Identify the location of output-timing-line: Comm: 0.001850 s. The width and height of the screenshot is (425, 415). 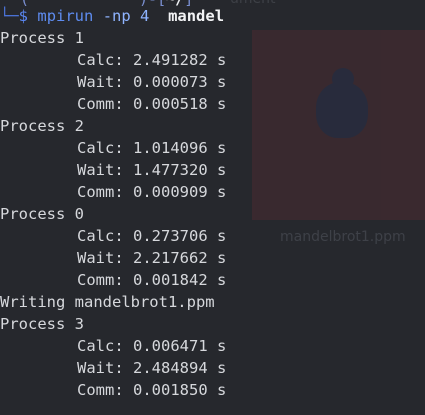
(152, 390).